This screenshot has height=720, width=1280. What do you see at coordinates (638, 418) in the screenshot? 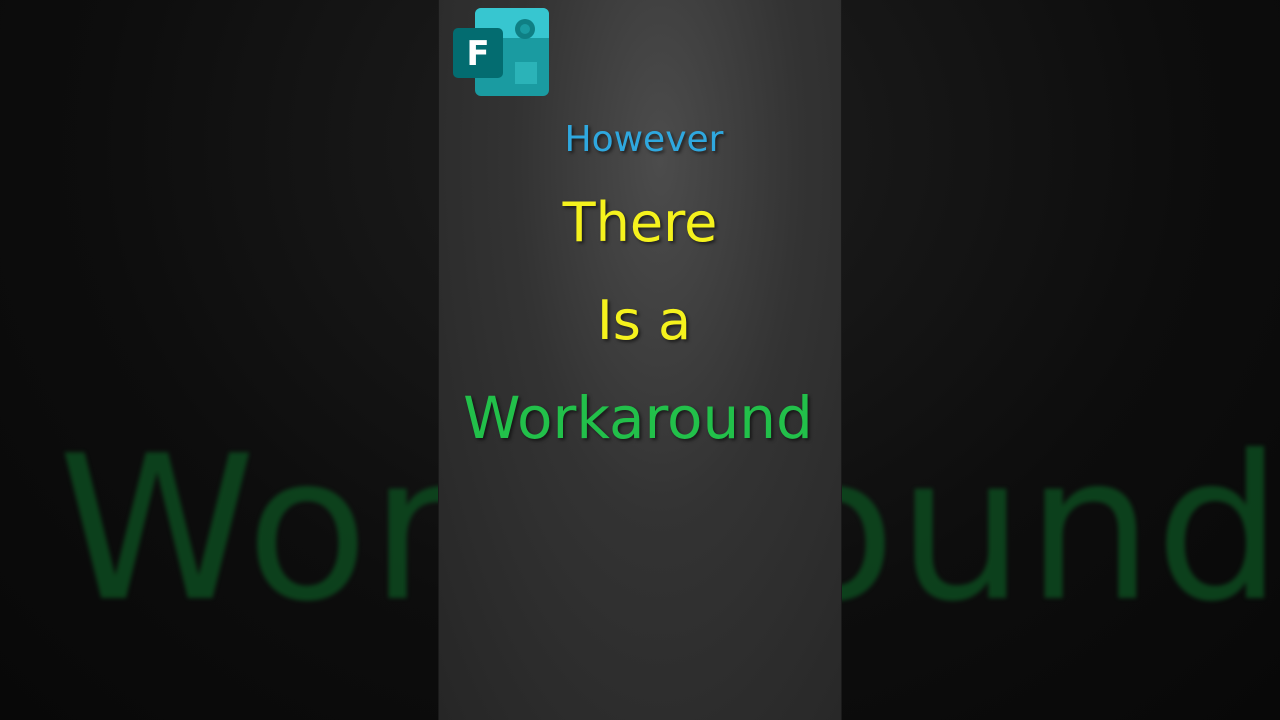
I see `caption-workaround: Workaround` at bounding box center [638, 418].